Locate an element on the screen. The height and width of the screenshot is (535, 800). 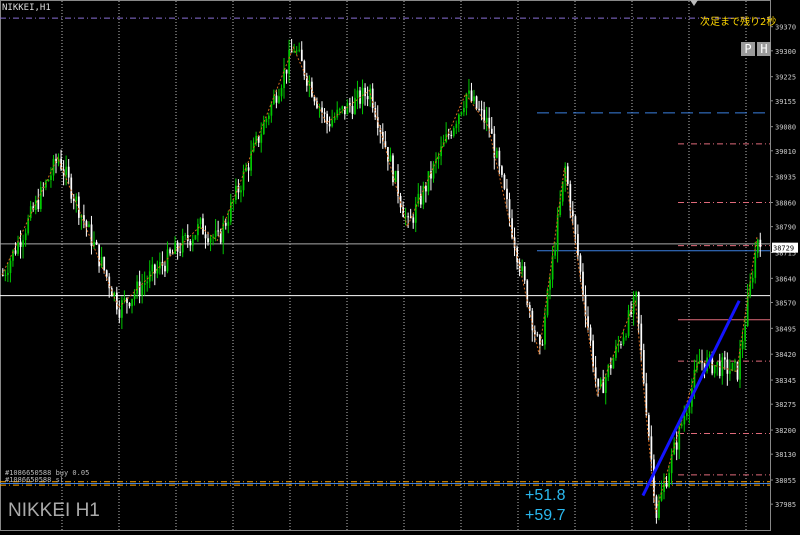
y-tick-label: 39010 is located at coordinates (785, 152).